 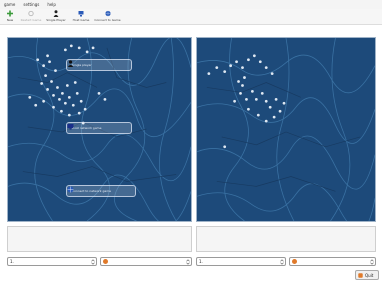 What do you see at coordinates (191, 4) in the screenshot?
I see `menu-bar: game settings help` at bounding box center [191, 4].